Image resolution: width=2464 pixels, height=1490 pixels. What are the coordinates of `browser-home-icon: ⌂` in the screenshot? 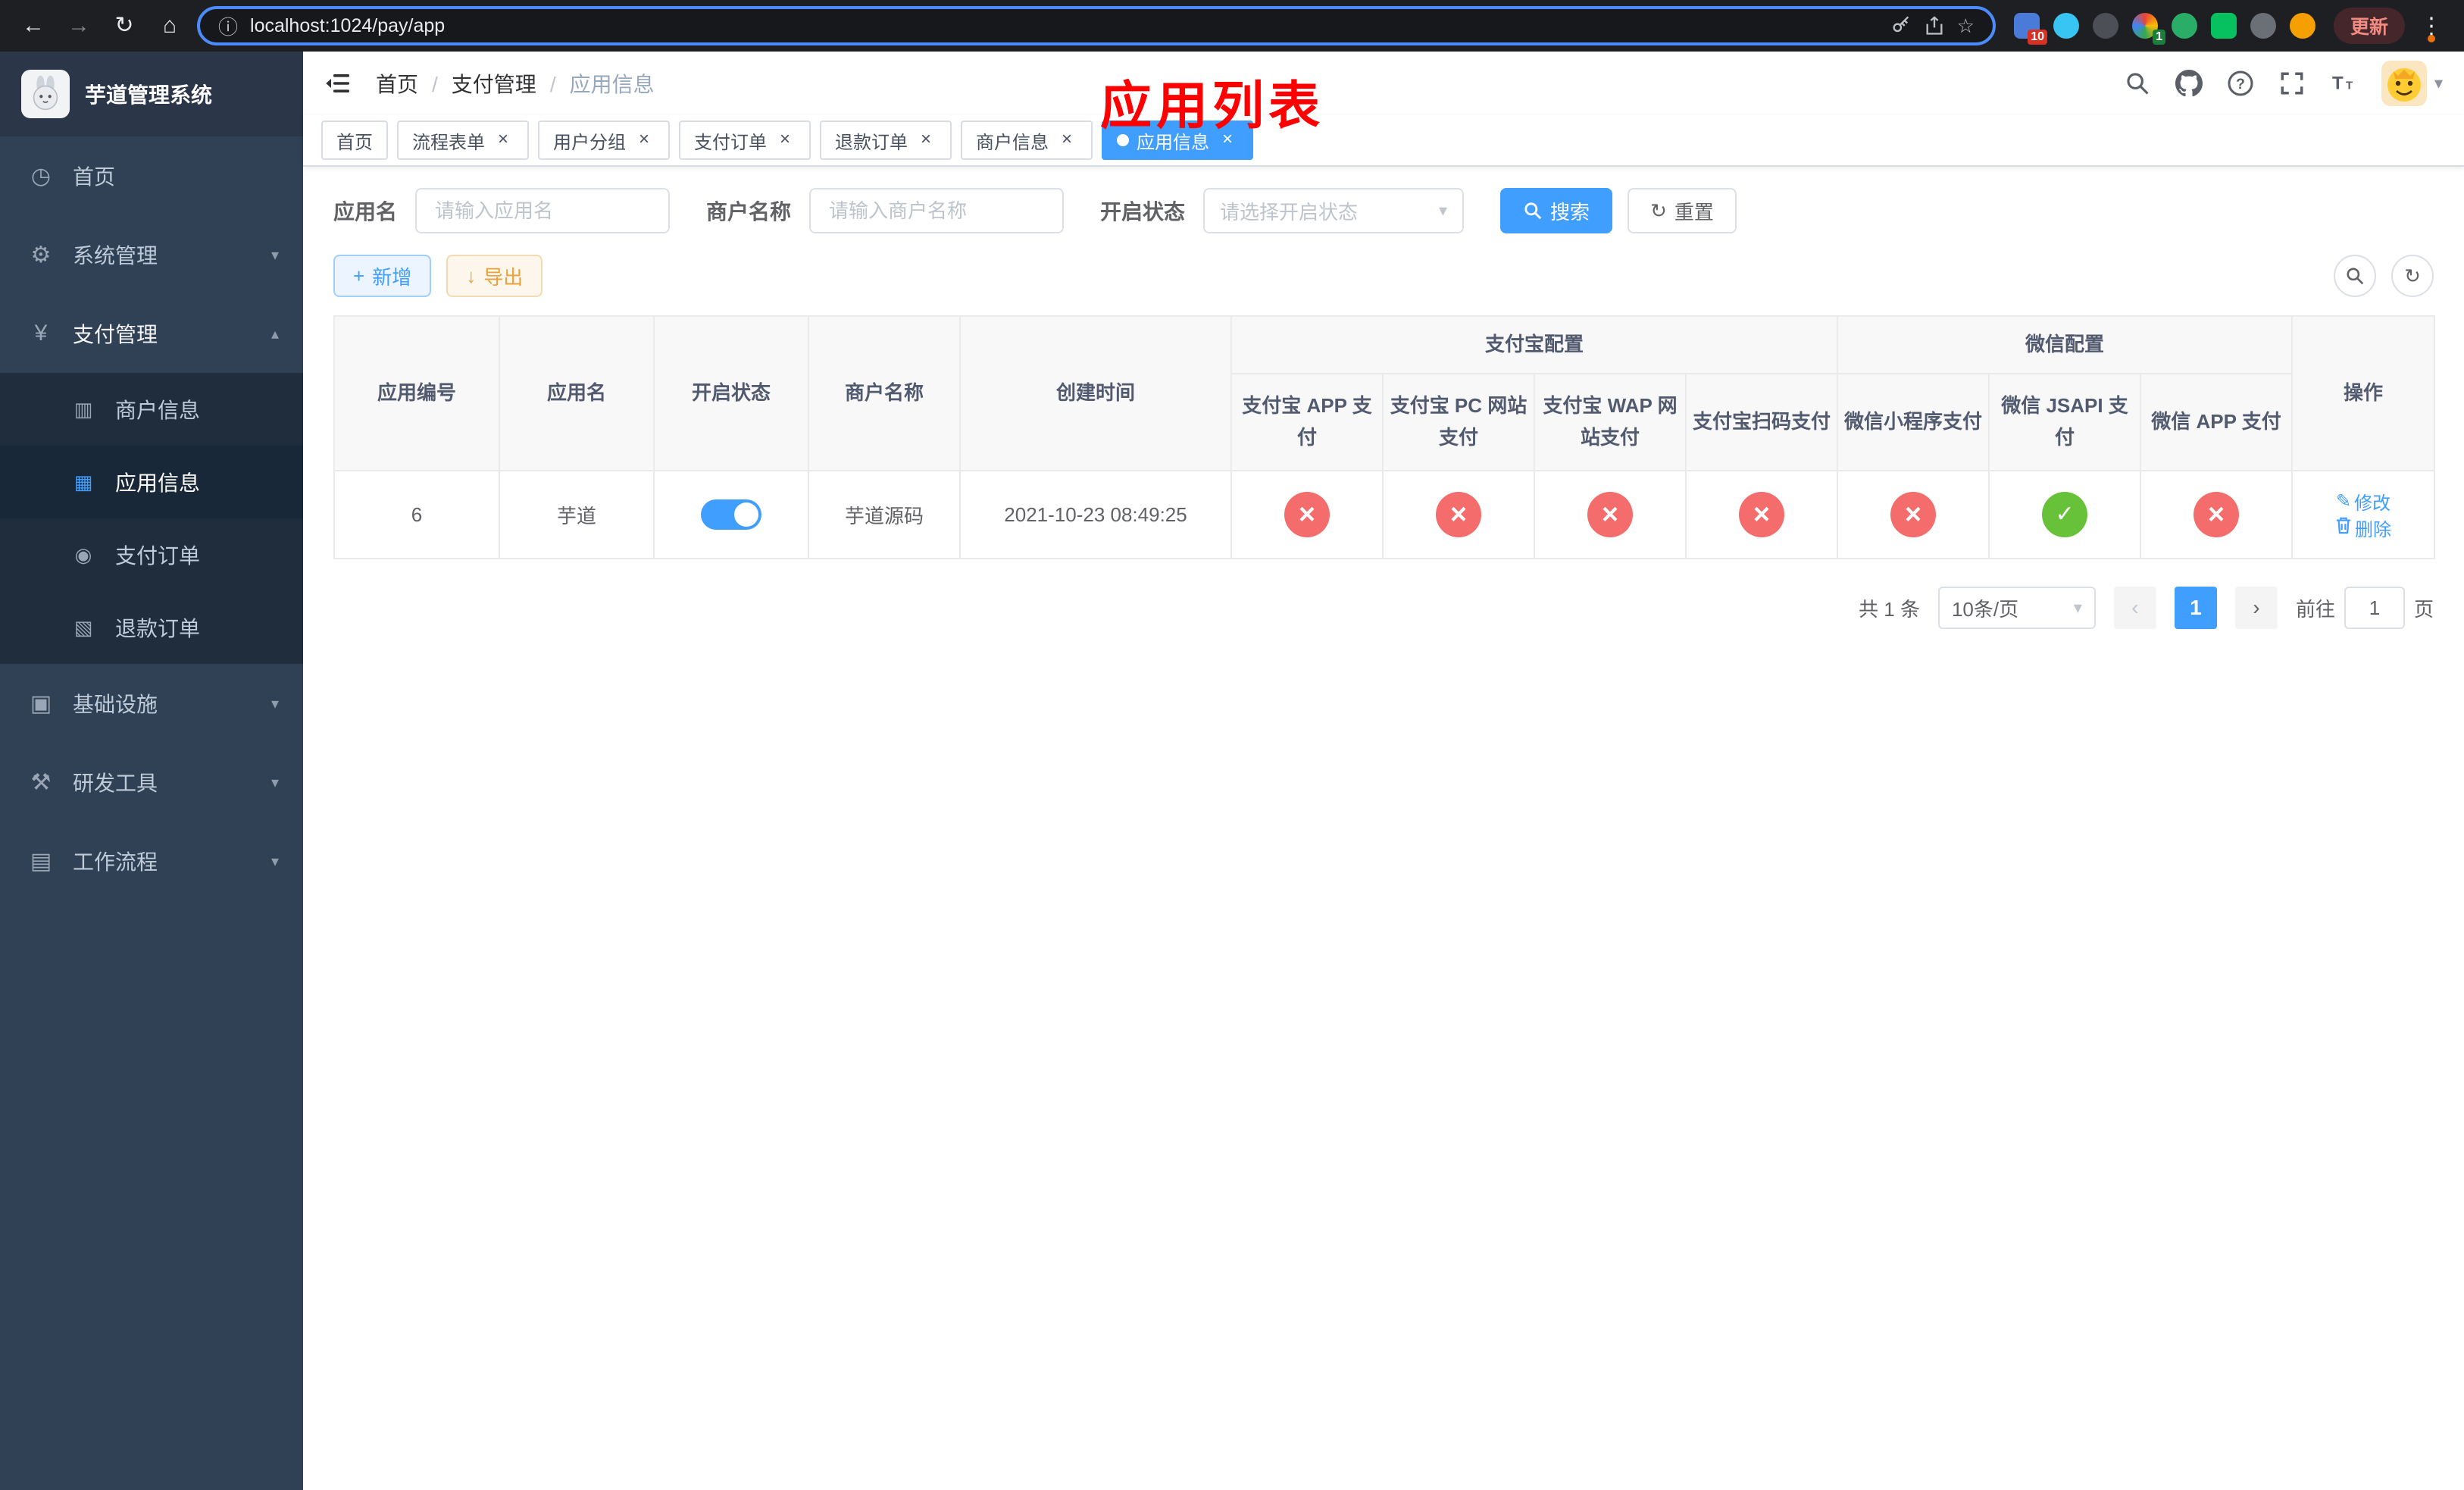 It's located at (170, 26).